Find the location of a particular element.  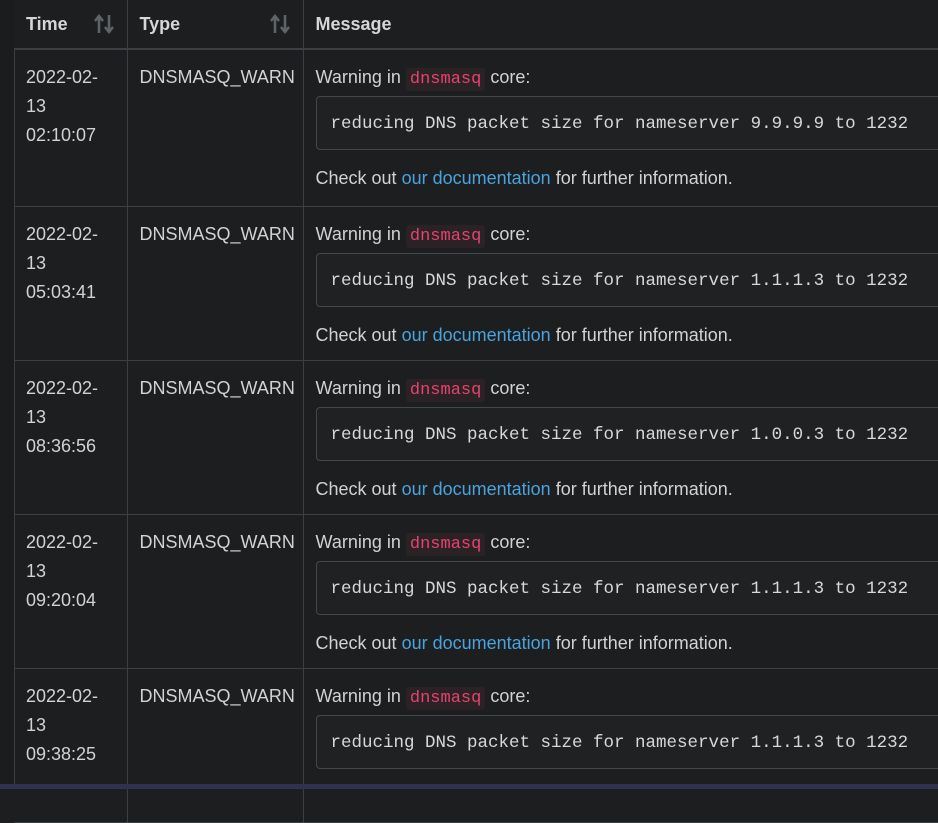

time-cell: 2022-02- 13 08:36:56 is located at coordinates (70, 437).